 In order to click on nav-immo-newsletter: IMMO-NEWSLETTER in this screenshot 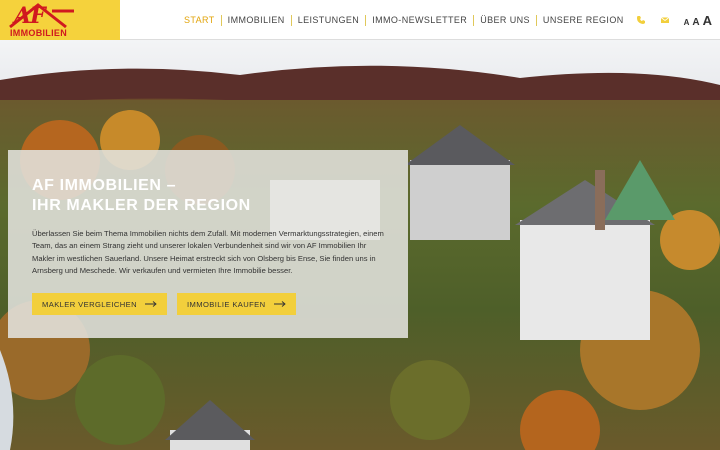, I will do `click(419, 20)`.